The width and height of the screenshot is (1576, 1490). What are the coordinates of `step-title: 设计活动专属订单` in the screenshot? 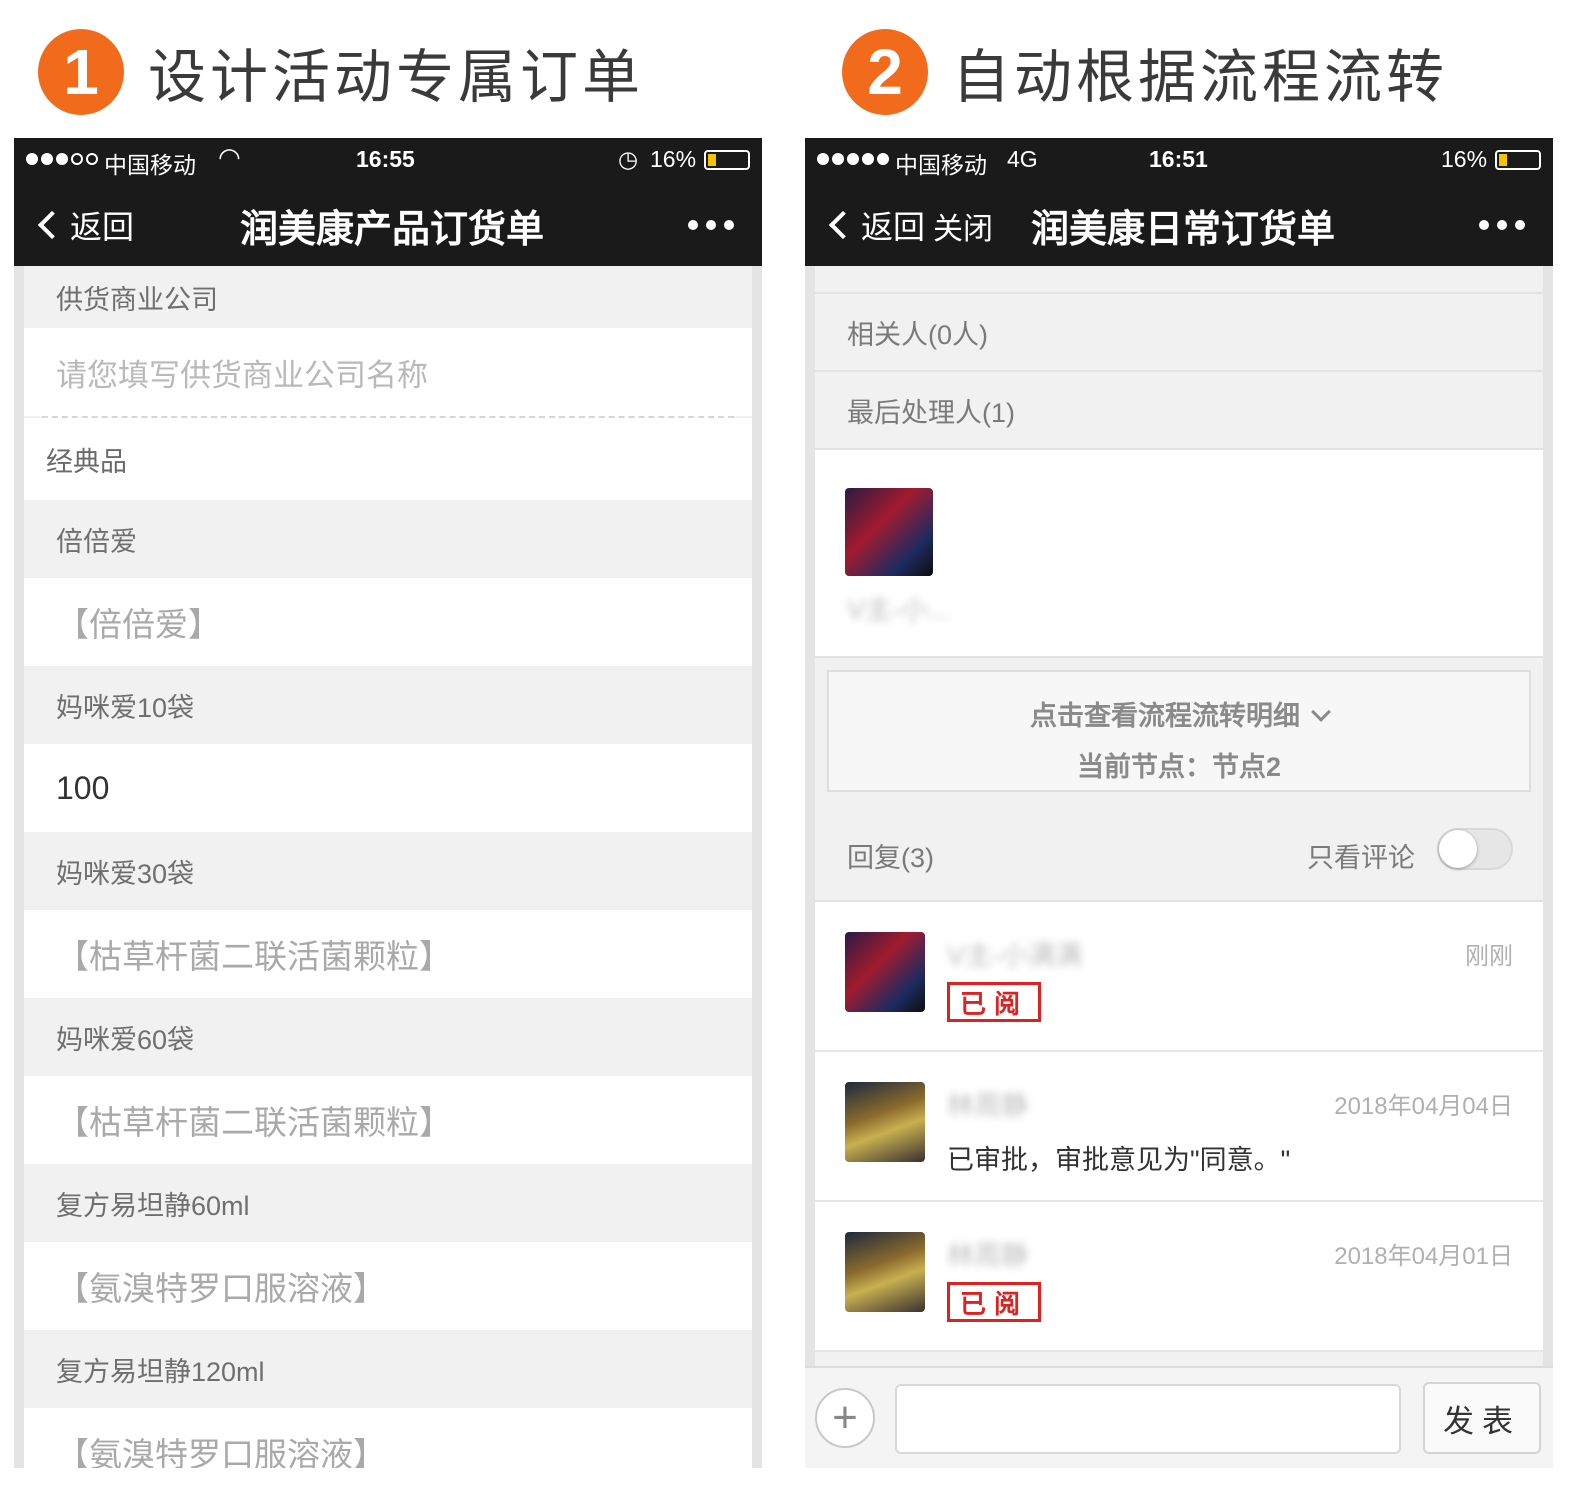 It's located at (396, 77).